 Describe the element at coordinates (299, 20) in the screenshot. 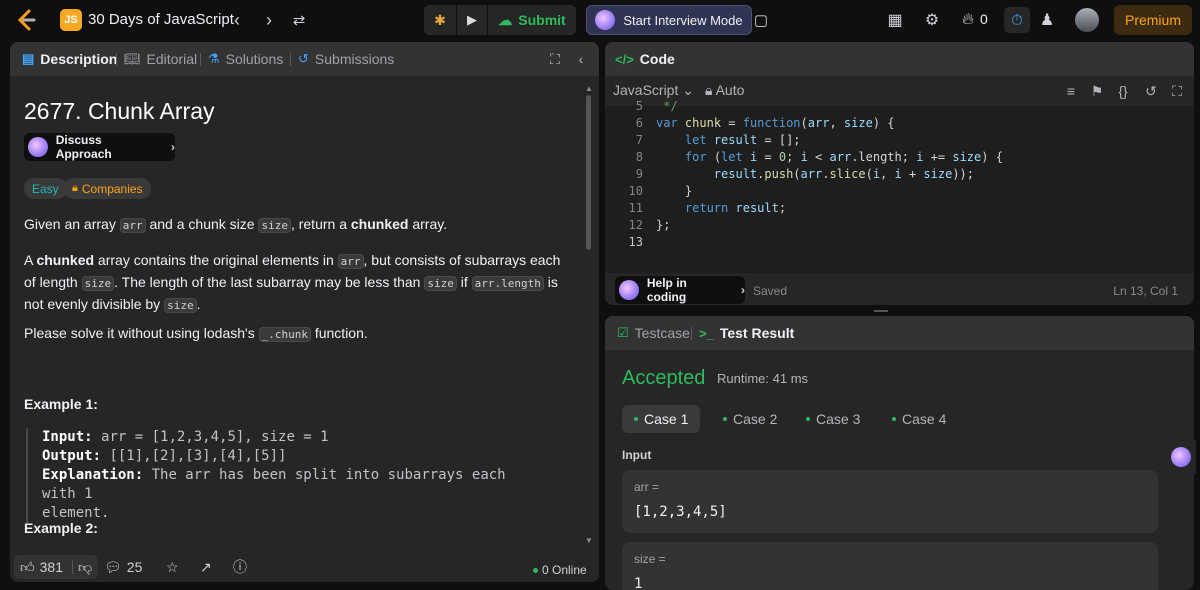

I see `shuffle-icon: ⇄` at that location.